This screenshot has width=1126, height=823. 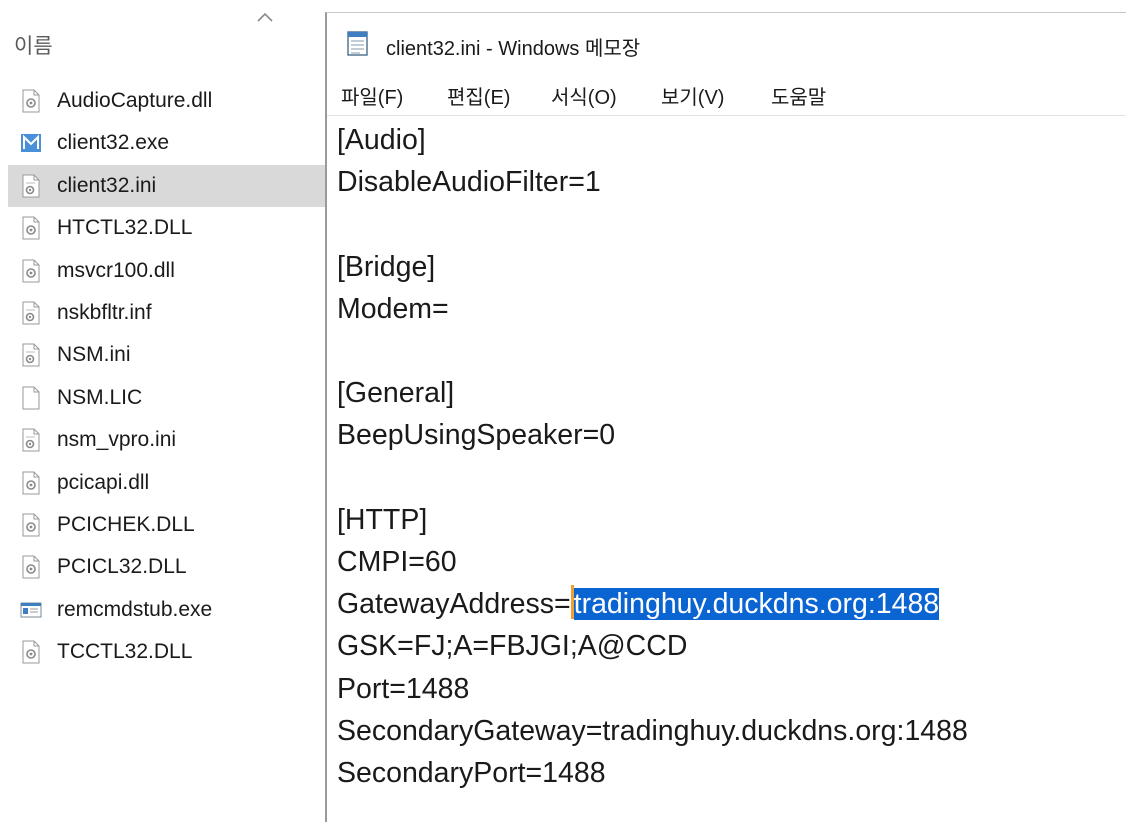 I want to click on file-name: HTCTL32.DLL, so click(x=125, y=228).